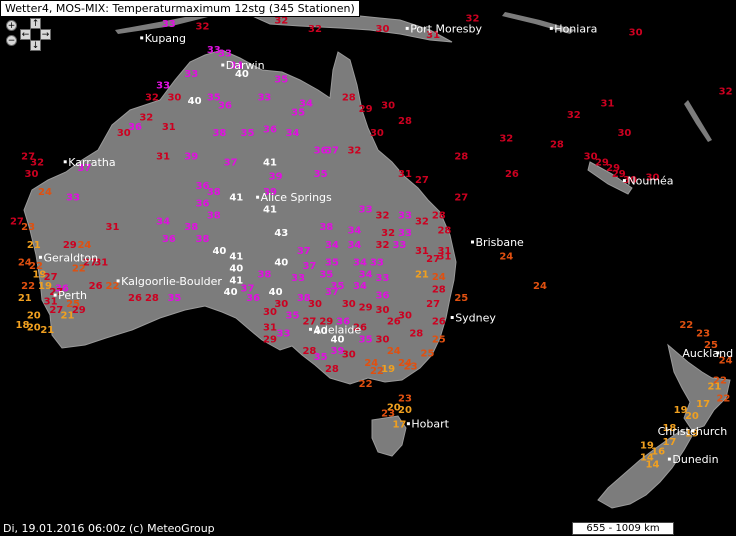 This screenshot has height=536, width=736. Describe the element at coordinates (45, 34) in the screenshot. I see `arrow-right-icon: →` at that location.